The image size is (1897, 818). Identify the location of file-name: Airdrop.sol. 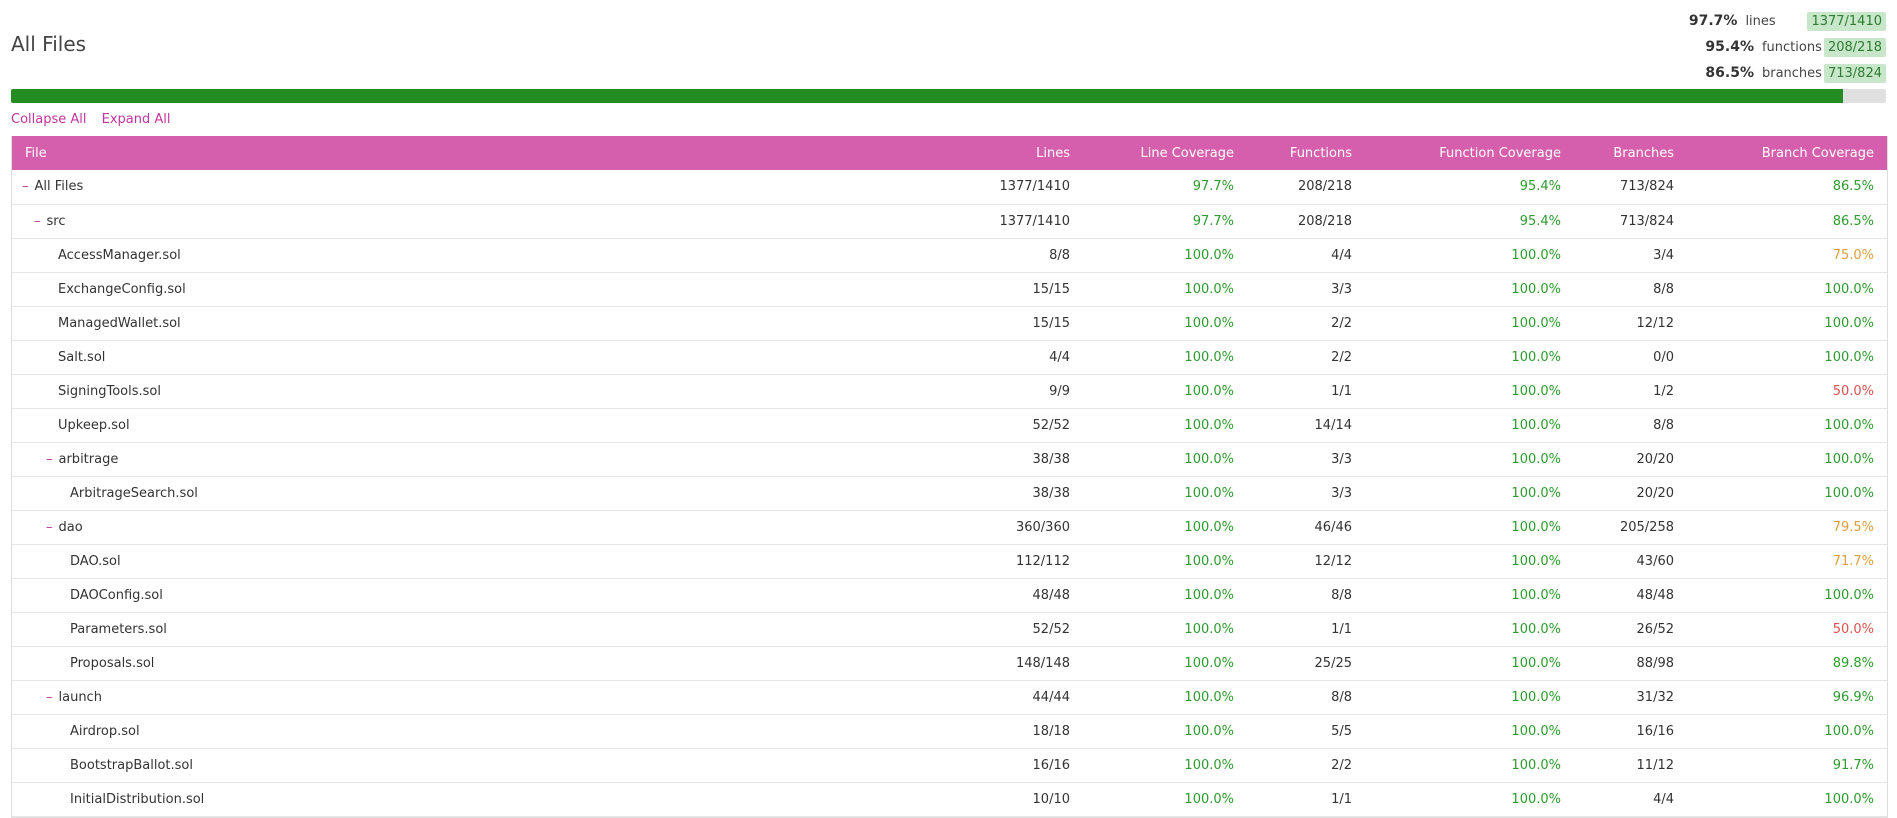
(105, 731).